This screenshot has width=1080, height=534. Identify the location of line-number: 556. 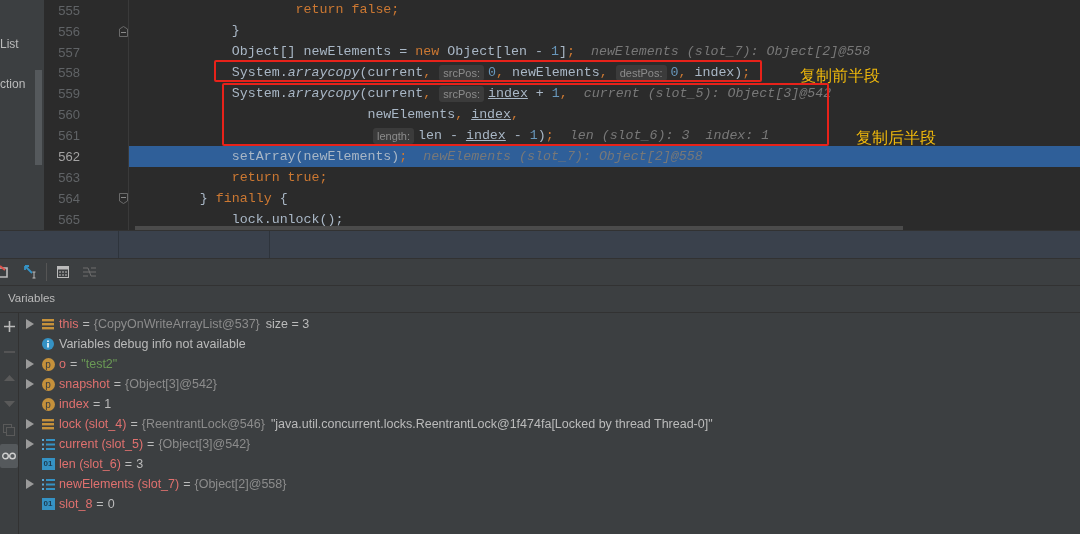
(68, 31).